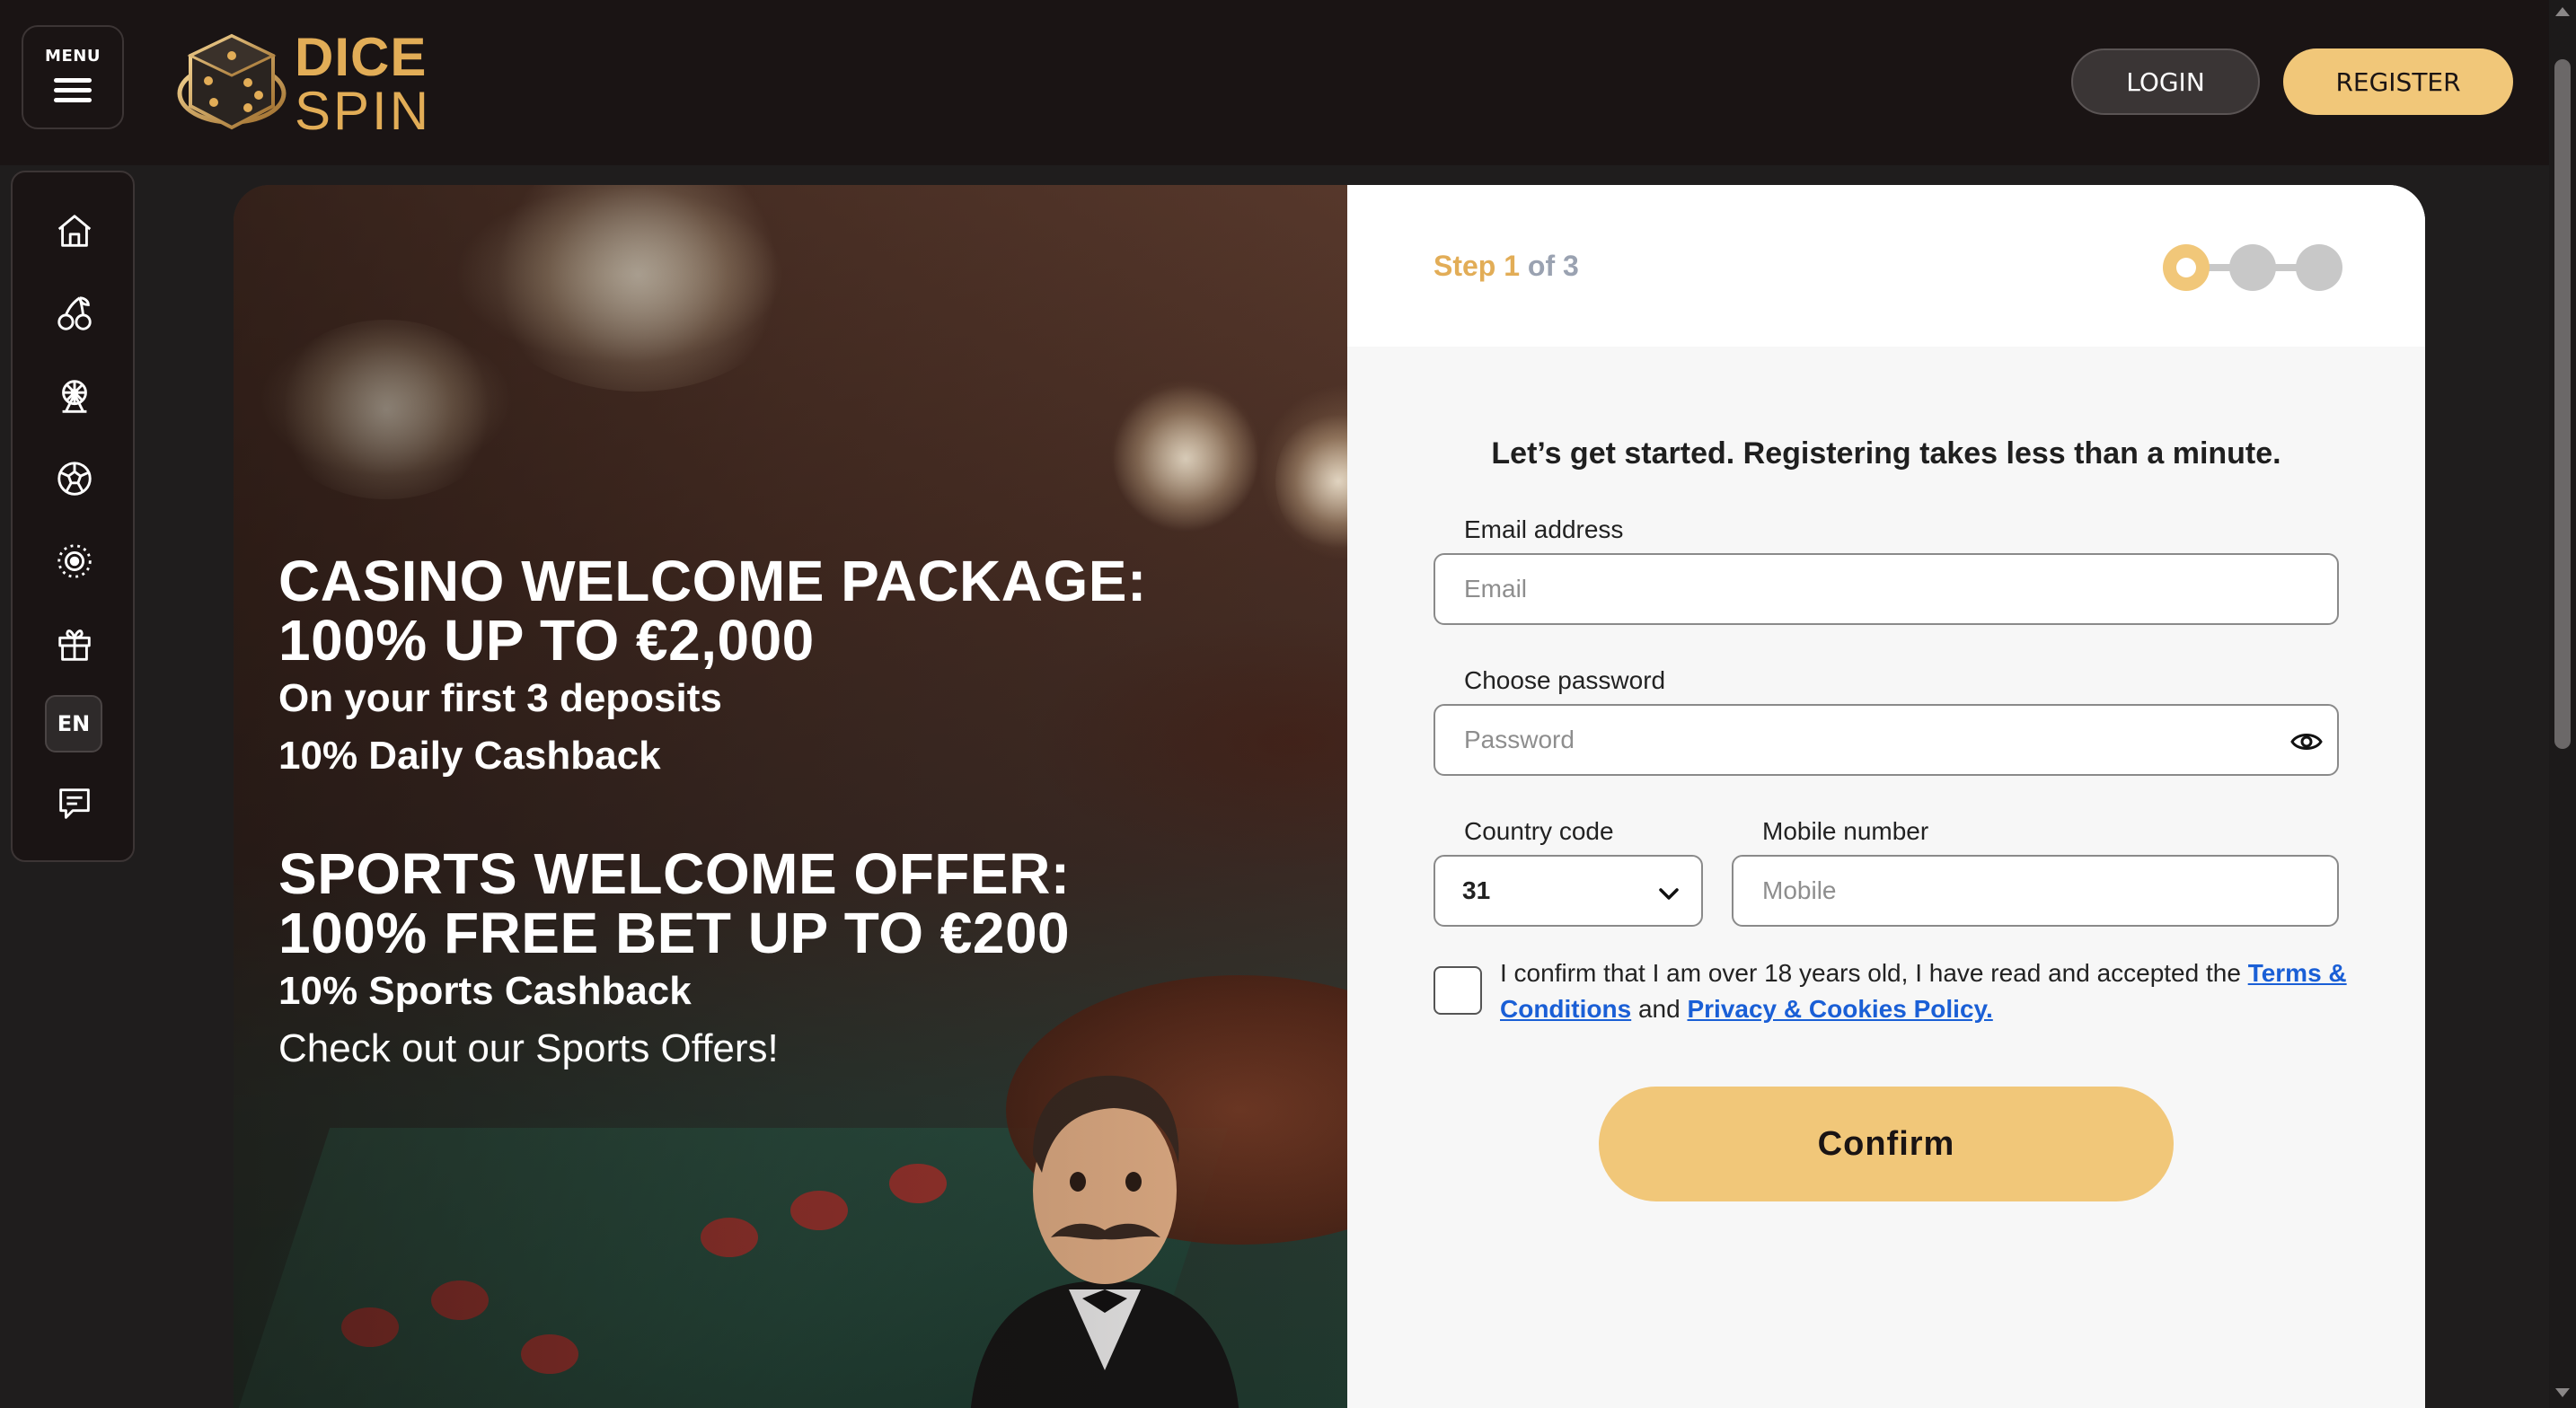 This screenshot has width=2576, height=1408. Describe the element at coordinates (712, 1049) in the screenshot. I see `sports-offers-link: Check out our Sports Offers!` at that location.